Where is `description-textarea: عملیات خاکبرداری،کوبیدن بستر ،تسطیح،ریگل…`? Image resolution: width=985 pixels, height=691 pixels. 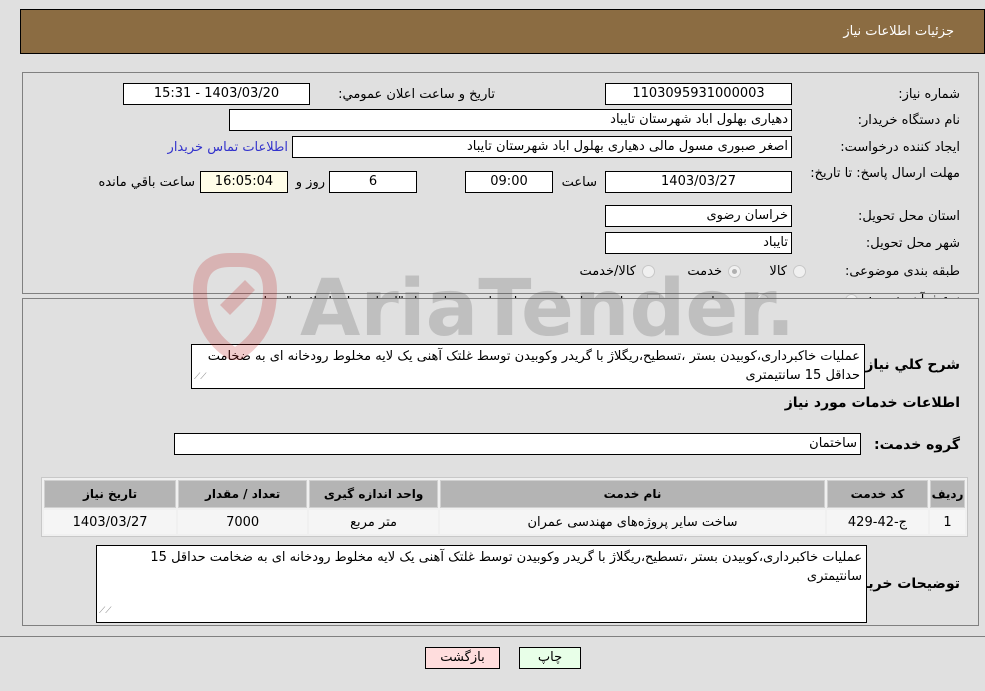
description-textarea: عملیات خاکبرداری،کوبیدن بستر ،تسطیح،ریگل… is located at coordinates (528, 366).